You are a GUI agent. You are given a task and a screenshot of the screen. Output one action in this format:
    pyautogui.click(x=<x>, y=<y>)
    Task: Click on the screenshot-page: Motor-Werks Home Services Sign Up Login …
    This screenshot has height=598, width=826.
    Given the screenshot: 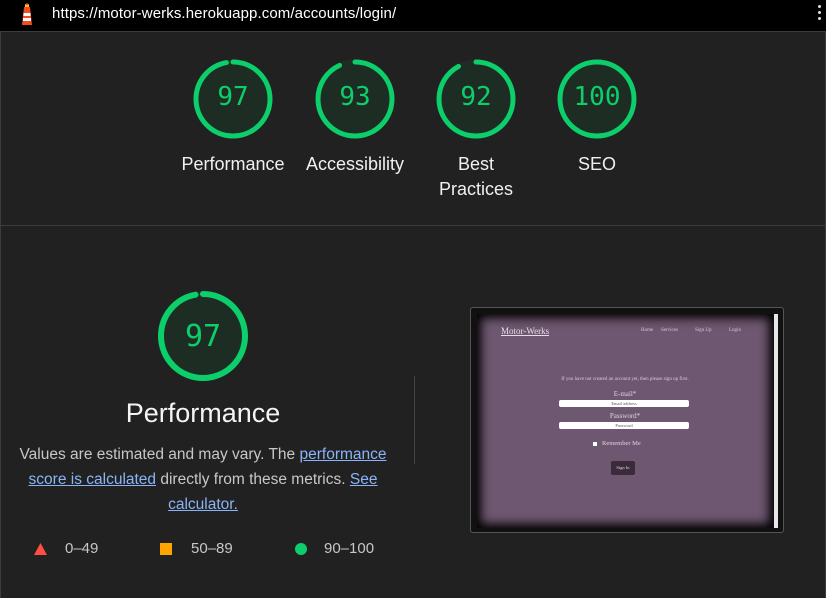 What is the action you would take?
    pyautogui.click(x=625, y=421)
    